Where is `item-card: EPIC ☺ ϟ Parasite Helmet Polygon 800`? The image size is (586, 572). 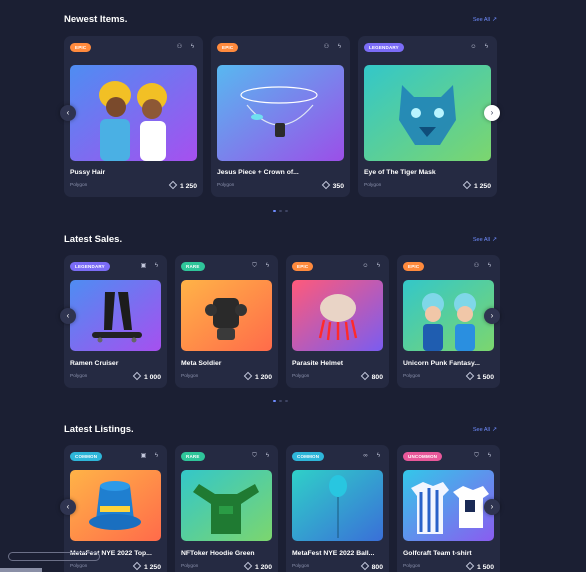
item-card: EPIC ☺ ϟ Parasite Helmet Polygon 800 is located at coordinates (337, 321).